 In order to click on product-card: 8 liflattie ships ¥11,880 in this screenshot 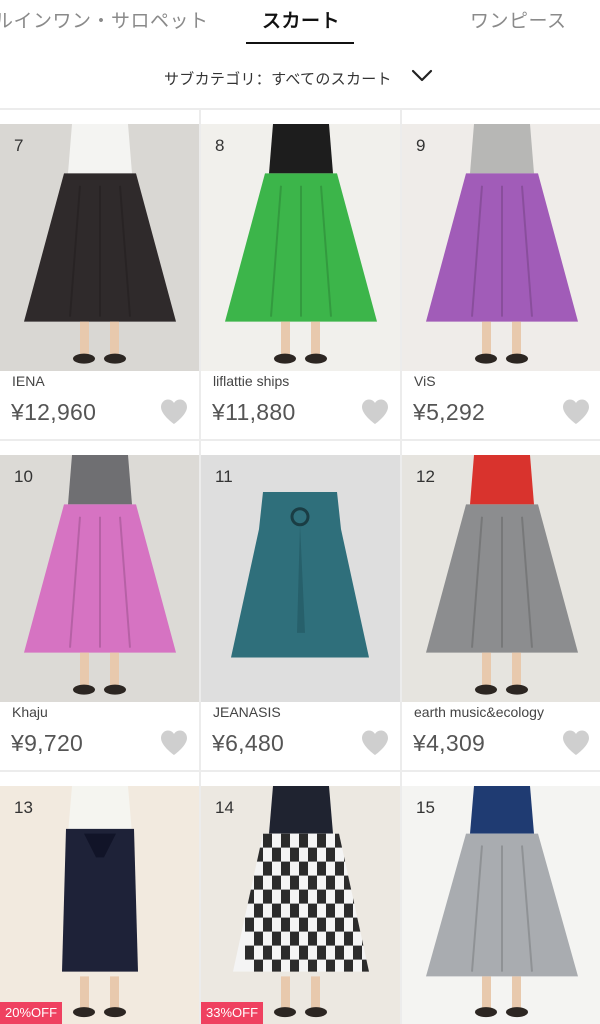, I will do `click(300, 274)`.